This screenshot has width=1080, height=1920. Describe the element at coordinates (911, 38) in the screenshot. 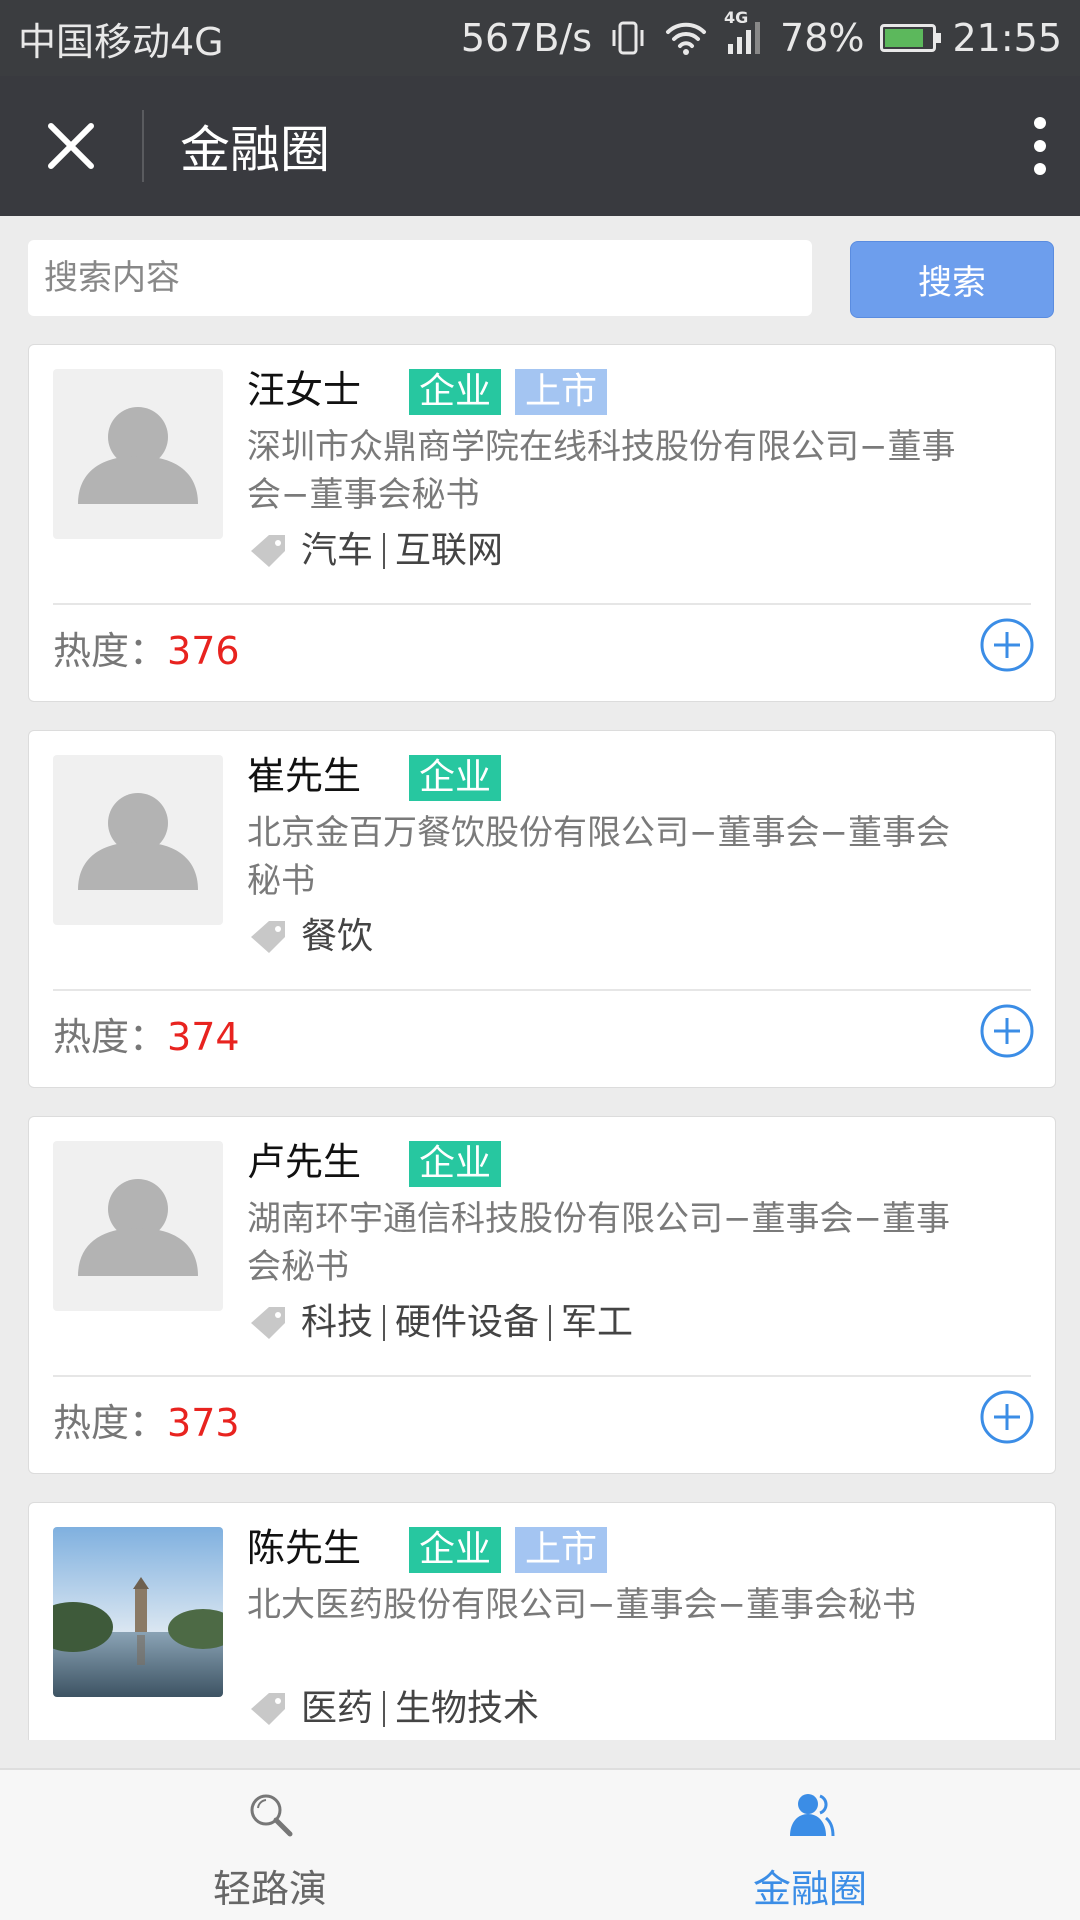

I see `battery-icon` at that location.